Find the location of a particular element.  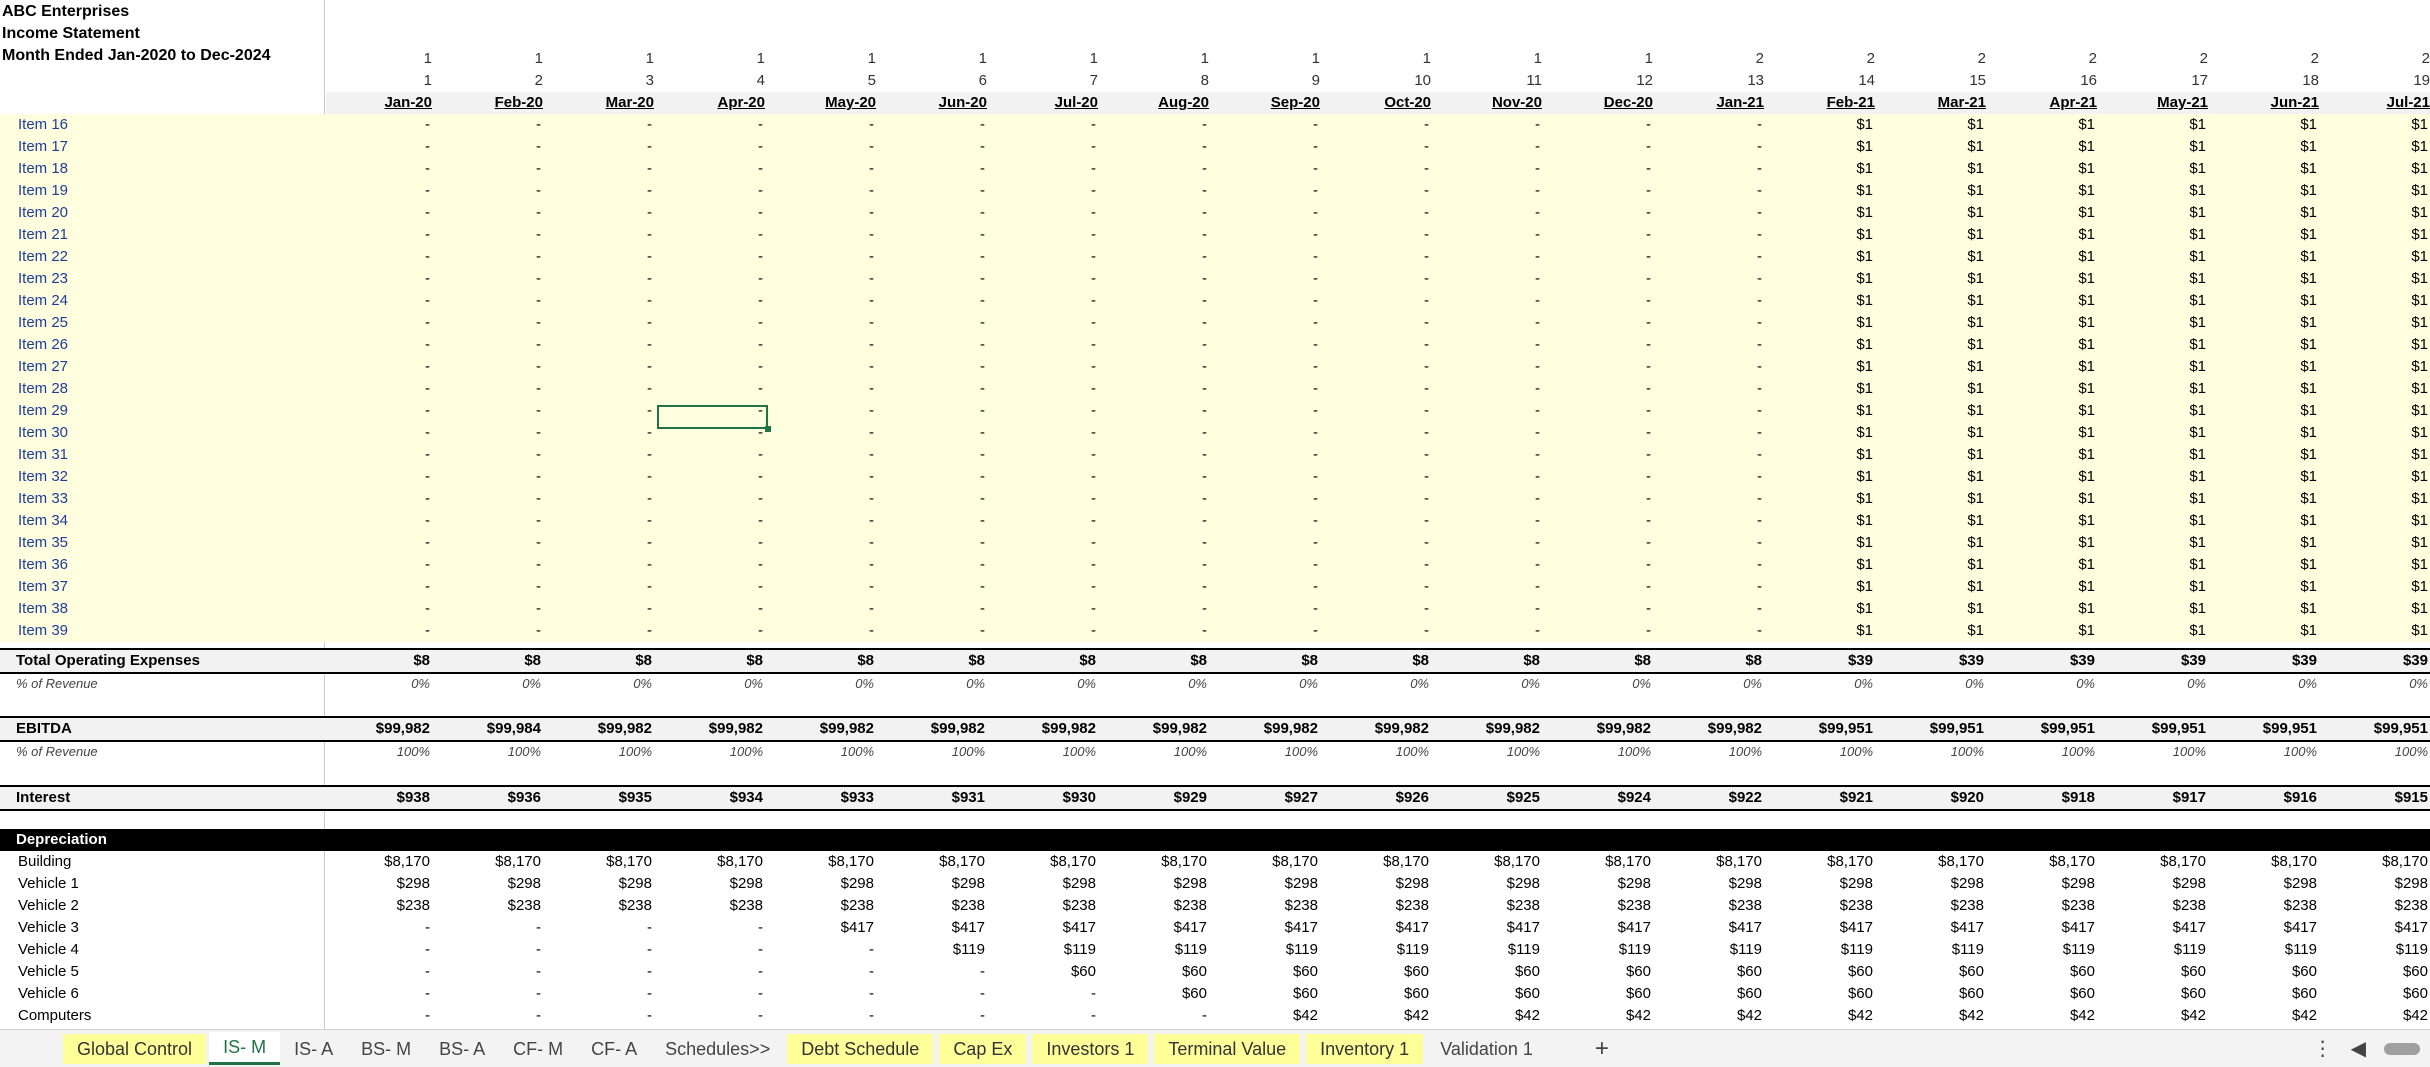

value-cell: $915 is located at coordinates (2376, 798).